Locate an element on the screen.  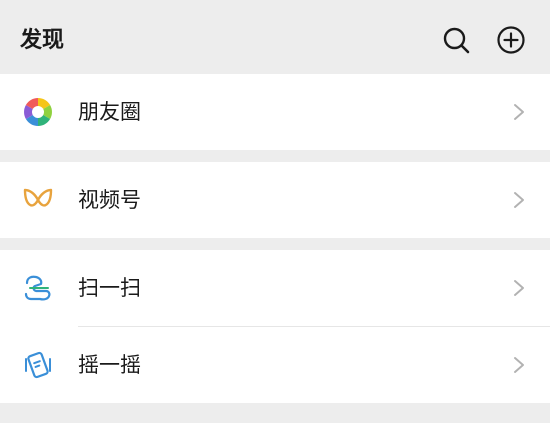
channels-butterfly-icon is located at coordinates (38, 197).